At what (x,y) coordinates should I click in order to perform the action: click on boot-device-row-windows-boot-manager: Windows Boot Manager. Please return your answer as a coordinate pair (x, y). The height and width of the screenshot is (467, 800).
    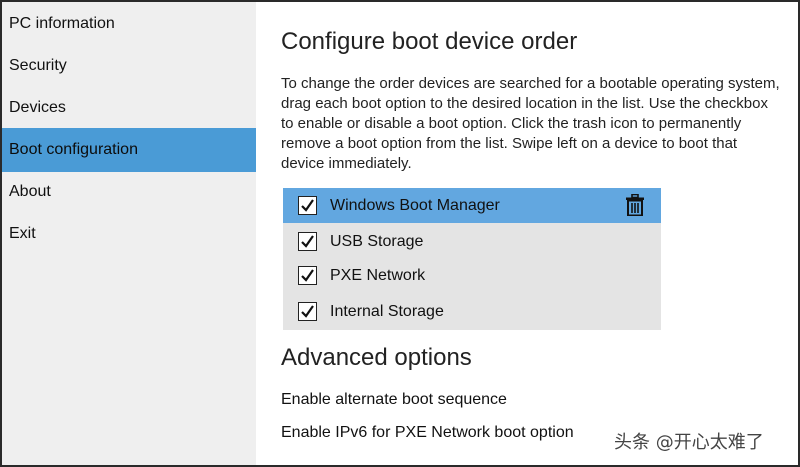
    Looking at the image, I should click on (472, 205).